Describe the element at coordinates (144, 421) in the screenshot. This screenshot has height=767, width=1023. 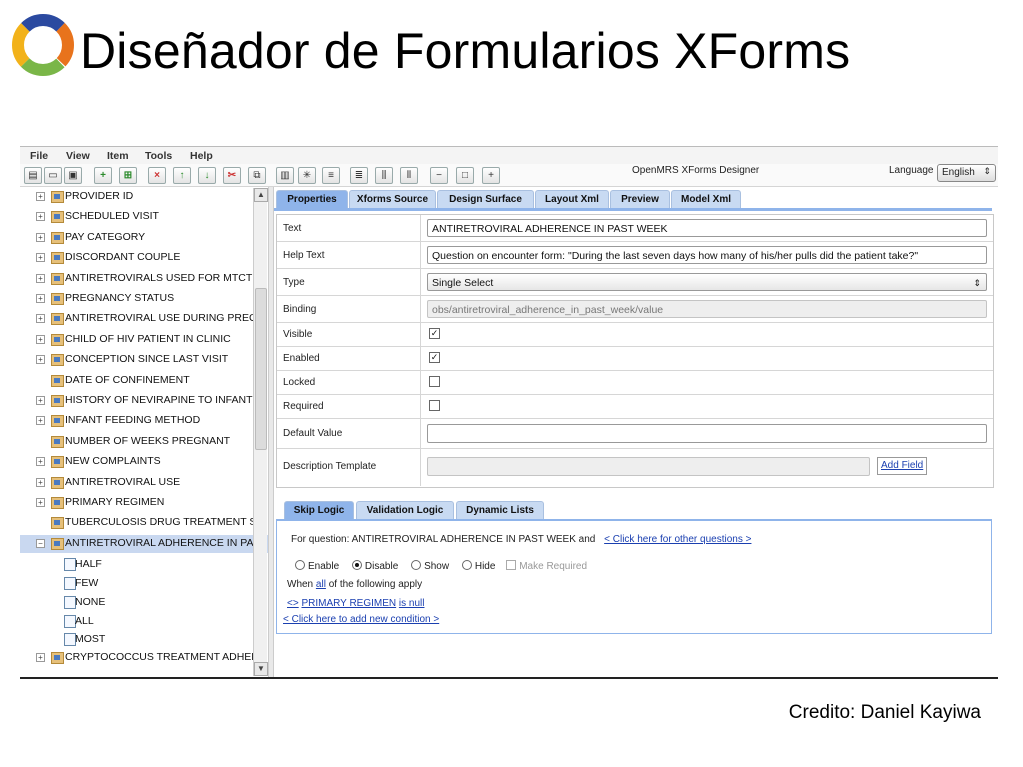
I see `tree-item: + INFANT FEEDING METHOD` at that location.